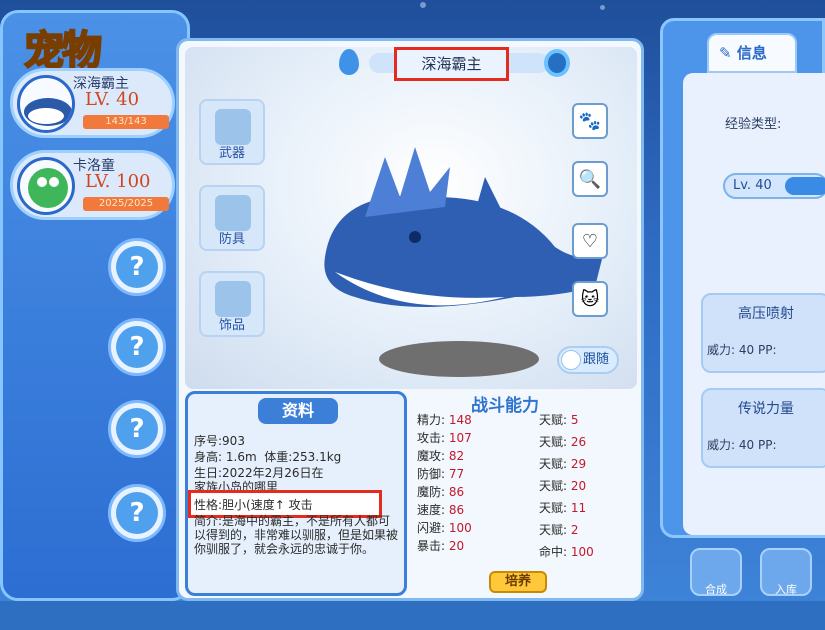 Image resolution: width=825 pixels, height=630 pixels. Describe the element at coordinates (559, 420) in the screenshot. I see `talent-row: 天赋: 5` at that location.